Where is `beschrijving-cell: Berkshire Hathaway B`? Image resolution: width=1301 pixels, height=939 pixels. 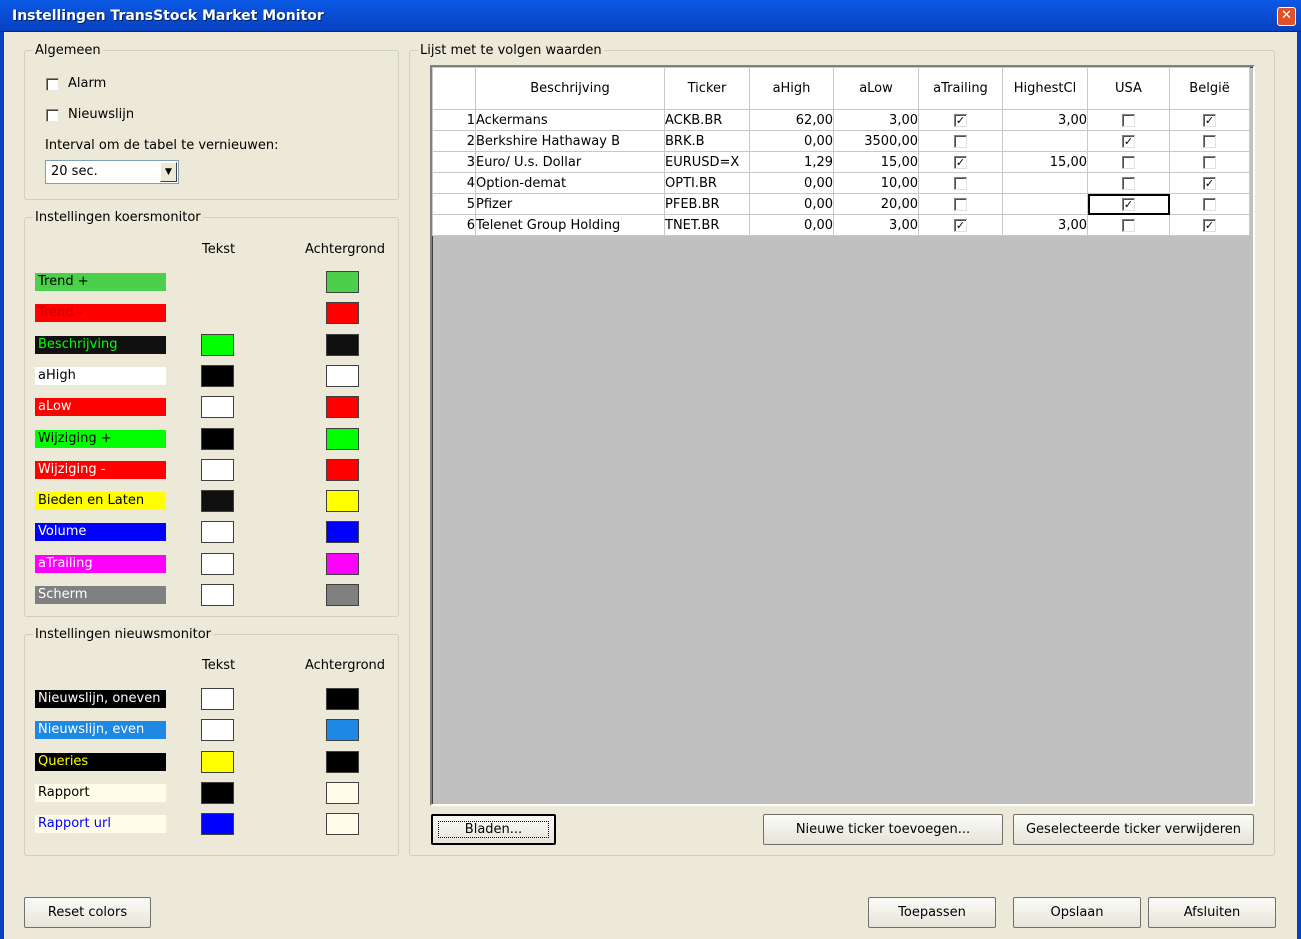
beschrijving-cell: Berkshire Hathaway B is located at coordinates (570, 141).